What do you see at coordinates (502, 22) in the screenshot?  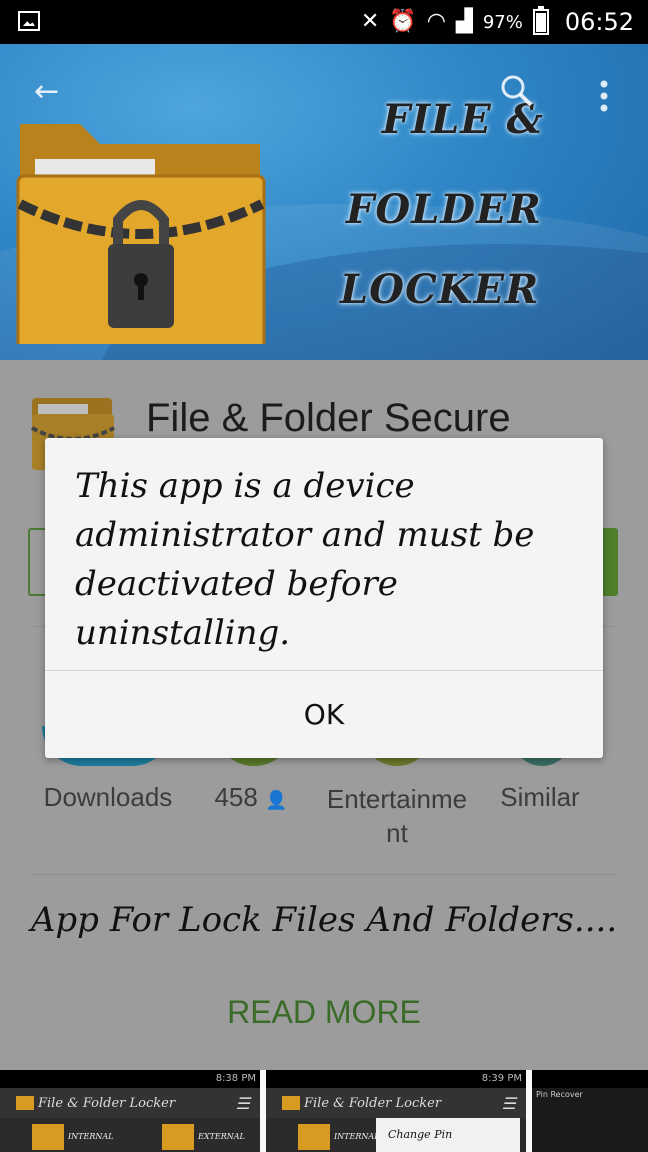 I see `battery-percent: 97%` at bounding box center [502, 22].